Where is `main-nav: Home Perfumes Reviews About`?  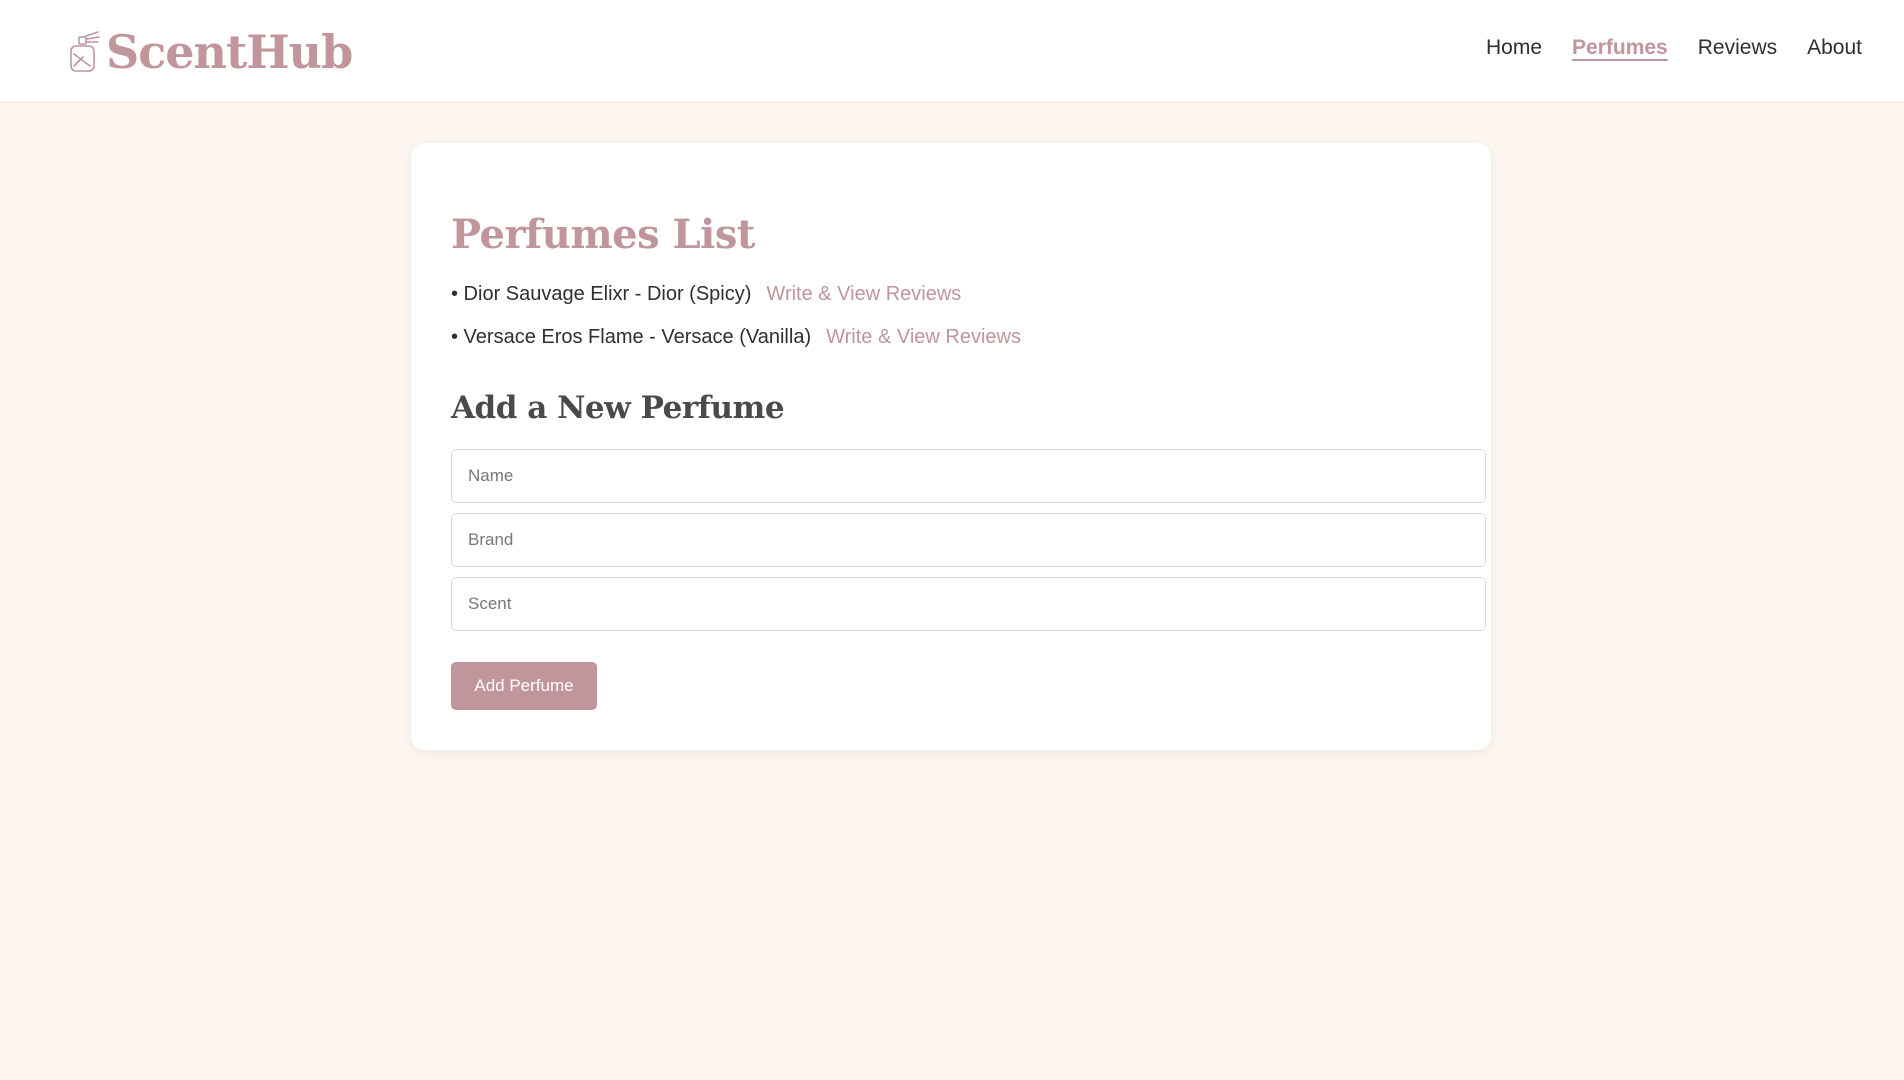
main-nav: Home Perfumes Reviews About is located at coordinates (1674, 48).